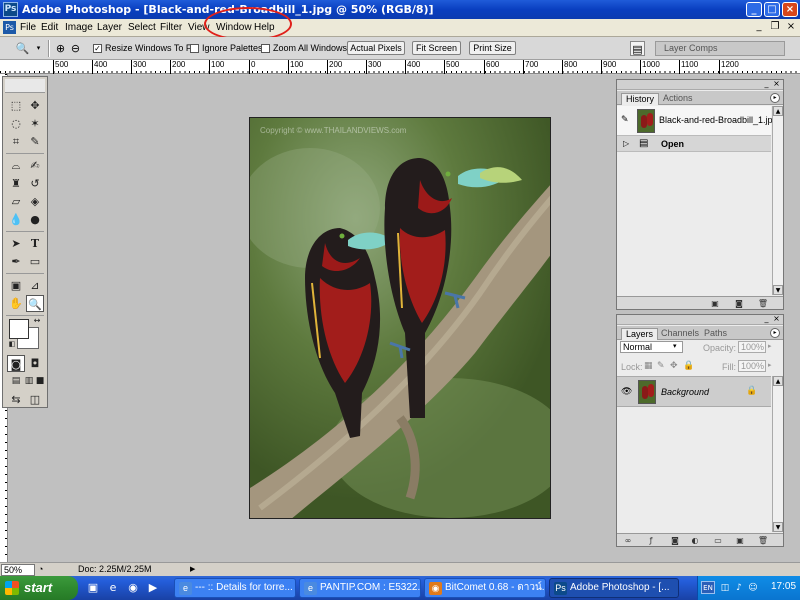 This screenshot has width=800, height=600. Describe the element at coordinates (16, 303) in the screenshot. I see `hand-tool-icon: ✋` at that location.